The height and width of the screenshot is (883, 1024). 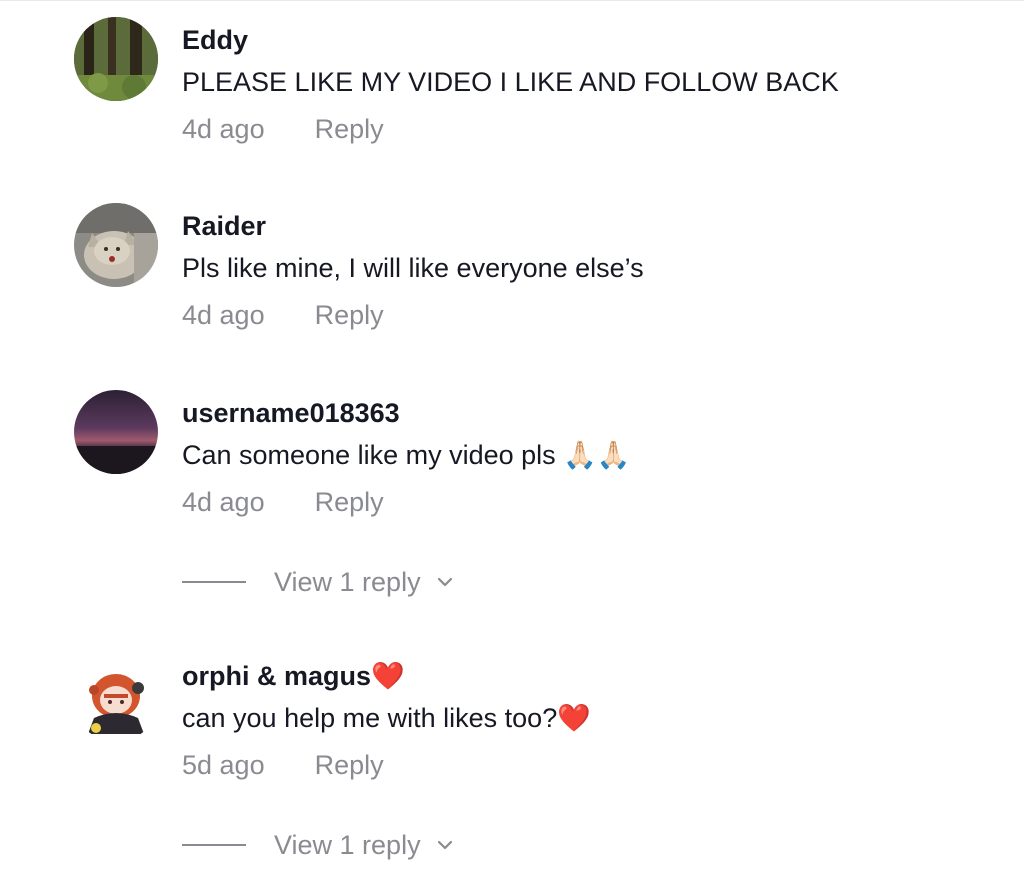 What do you see at coordinates (116, 59) in the screenshot?
I see `forest-avatar` at bounding box center [116, 59].